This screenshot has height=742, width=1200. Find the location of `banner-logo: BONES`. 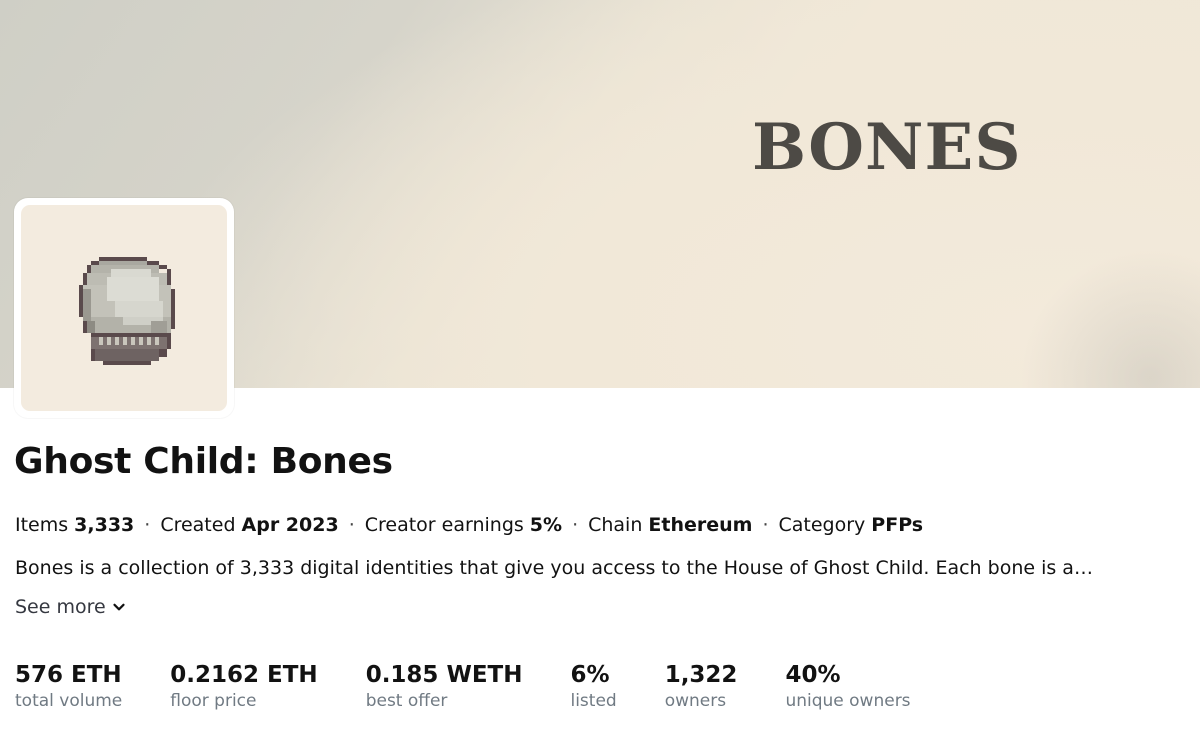

banner-logo: BONES is located at coordinates (887, 147).